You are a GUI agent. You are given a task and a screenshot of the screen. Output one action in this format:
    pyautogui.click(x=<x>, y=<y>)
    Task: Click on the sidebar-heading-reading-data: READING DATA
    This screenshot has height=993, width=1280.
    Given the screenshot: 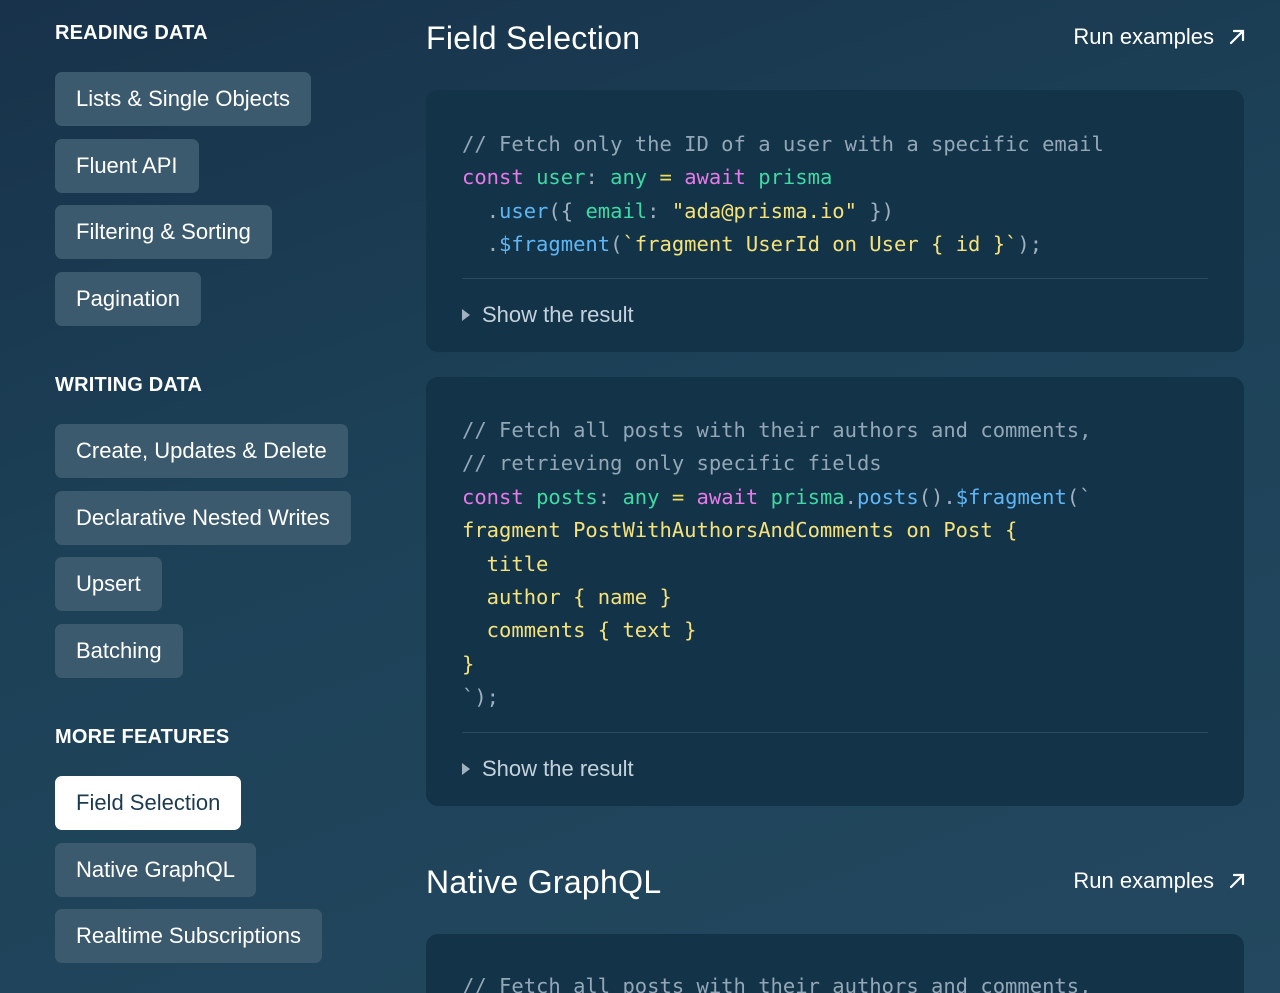 What is the action you would take?
    pyautogui.click(x=131, y=33)
    